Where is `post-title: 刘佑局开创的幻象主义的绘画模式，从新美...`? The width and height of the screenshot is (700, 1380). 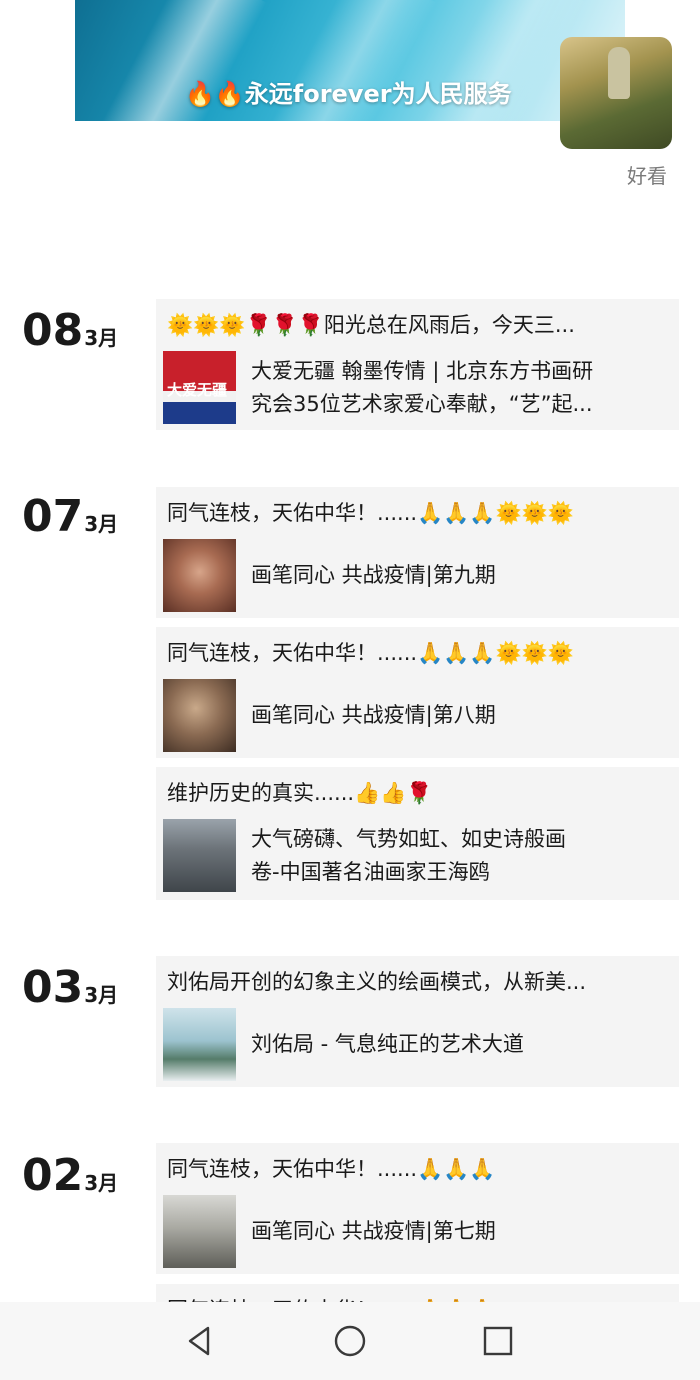 post-title: 刘佑局开创的幻象主义的绘画模式，从新美... is located at coordinates (377, 982).